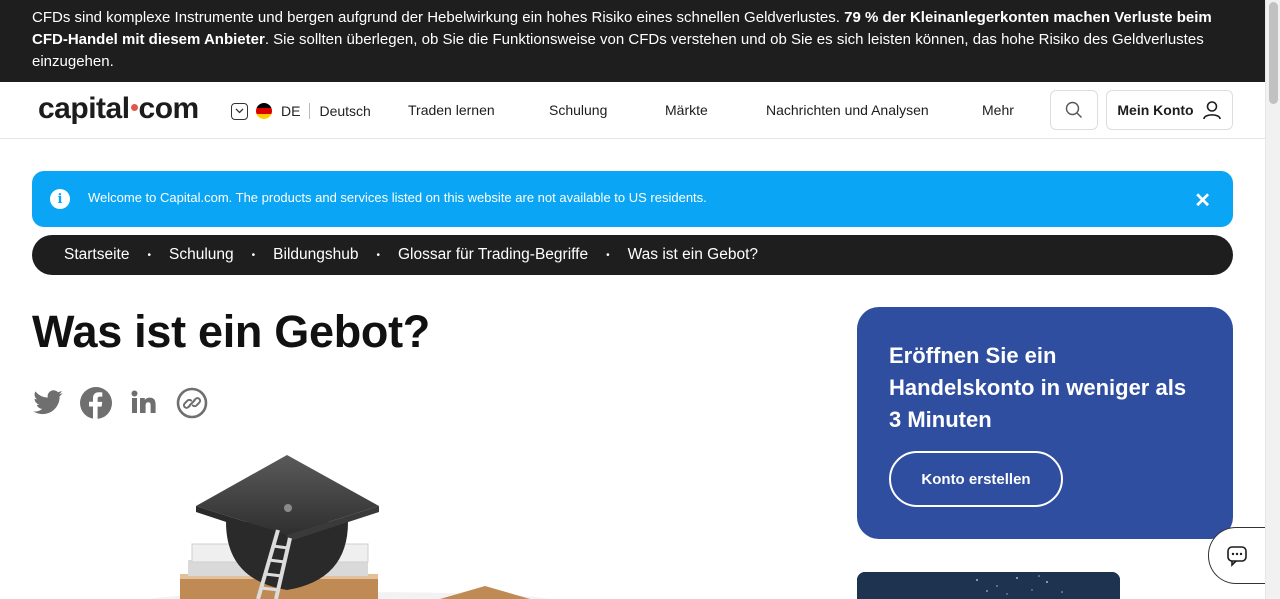 This screenshot has height=599, width=1280. Describe the element at coordinates (1211, 110) in the screenshot. I see `user-icon` at that location.